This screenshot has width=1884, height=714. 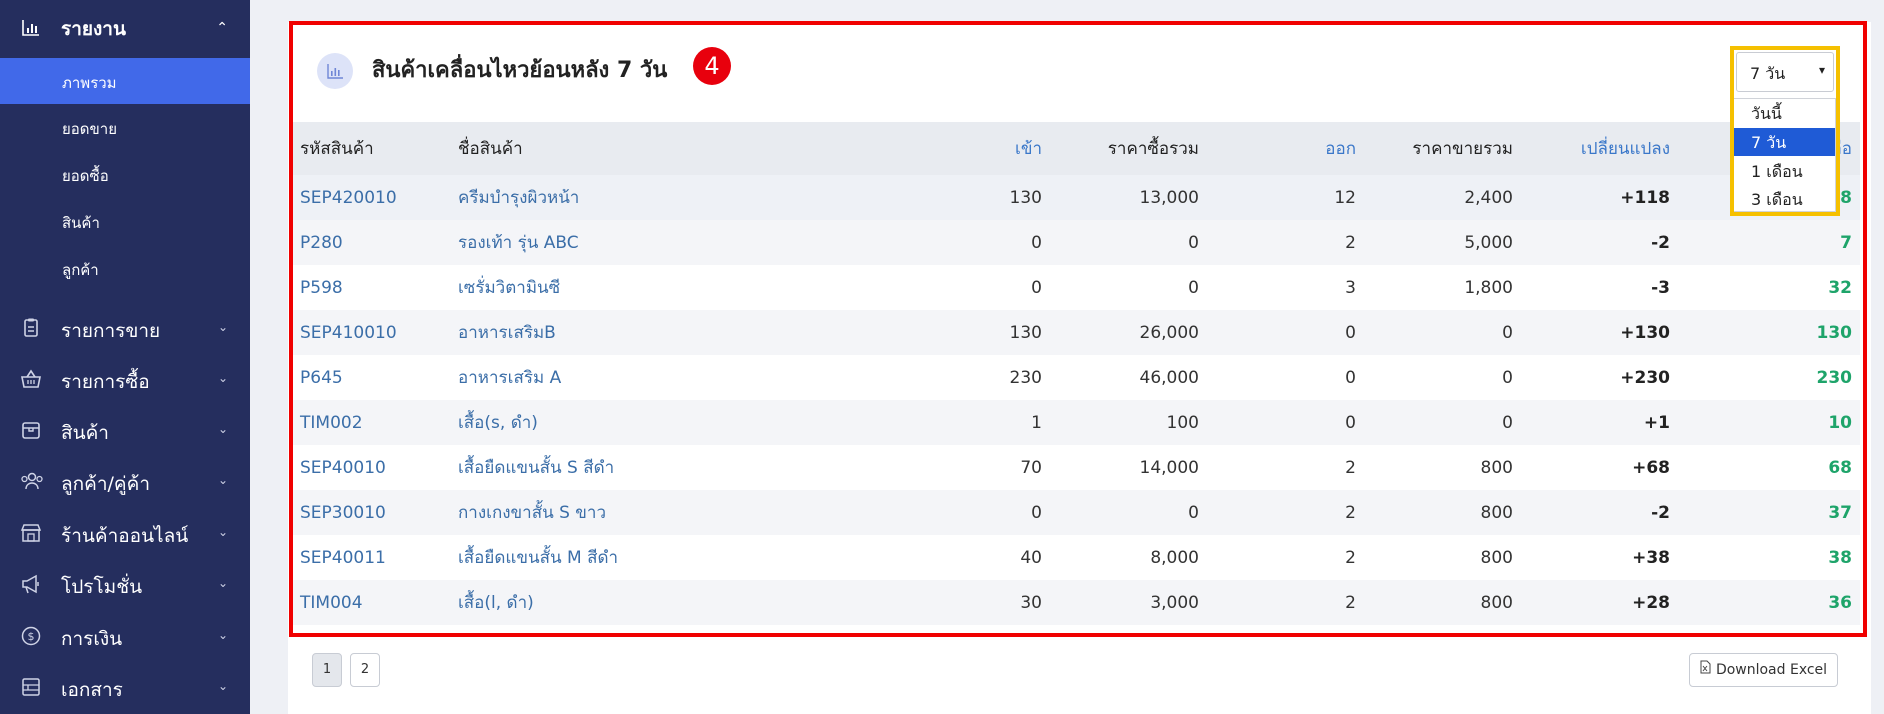 I want to click on cell-balance: 36, so click(x=1769, y=602).